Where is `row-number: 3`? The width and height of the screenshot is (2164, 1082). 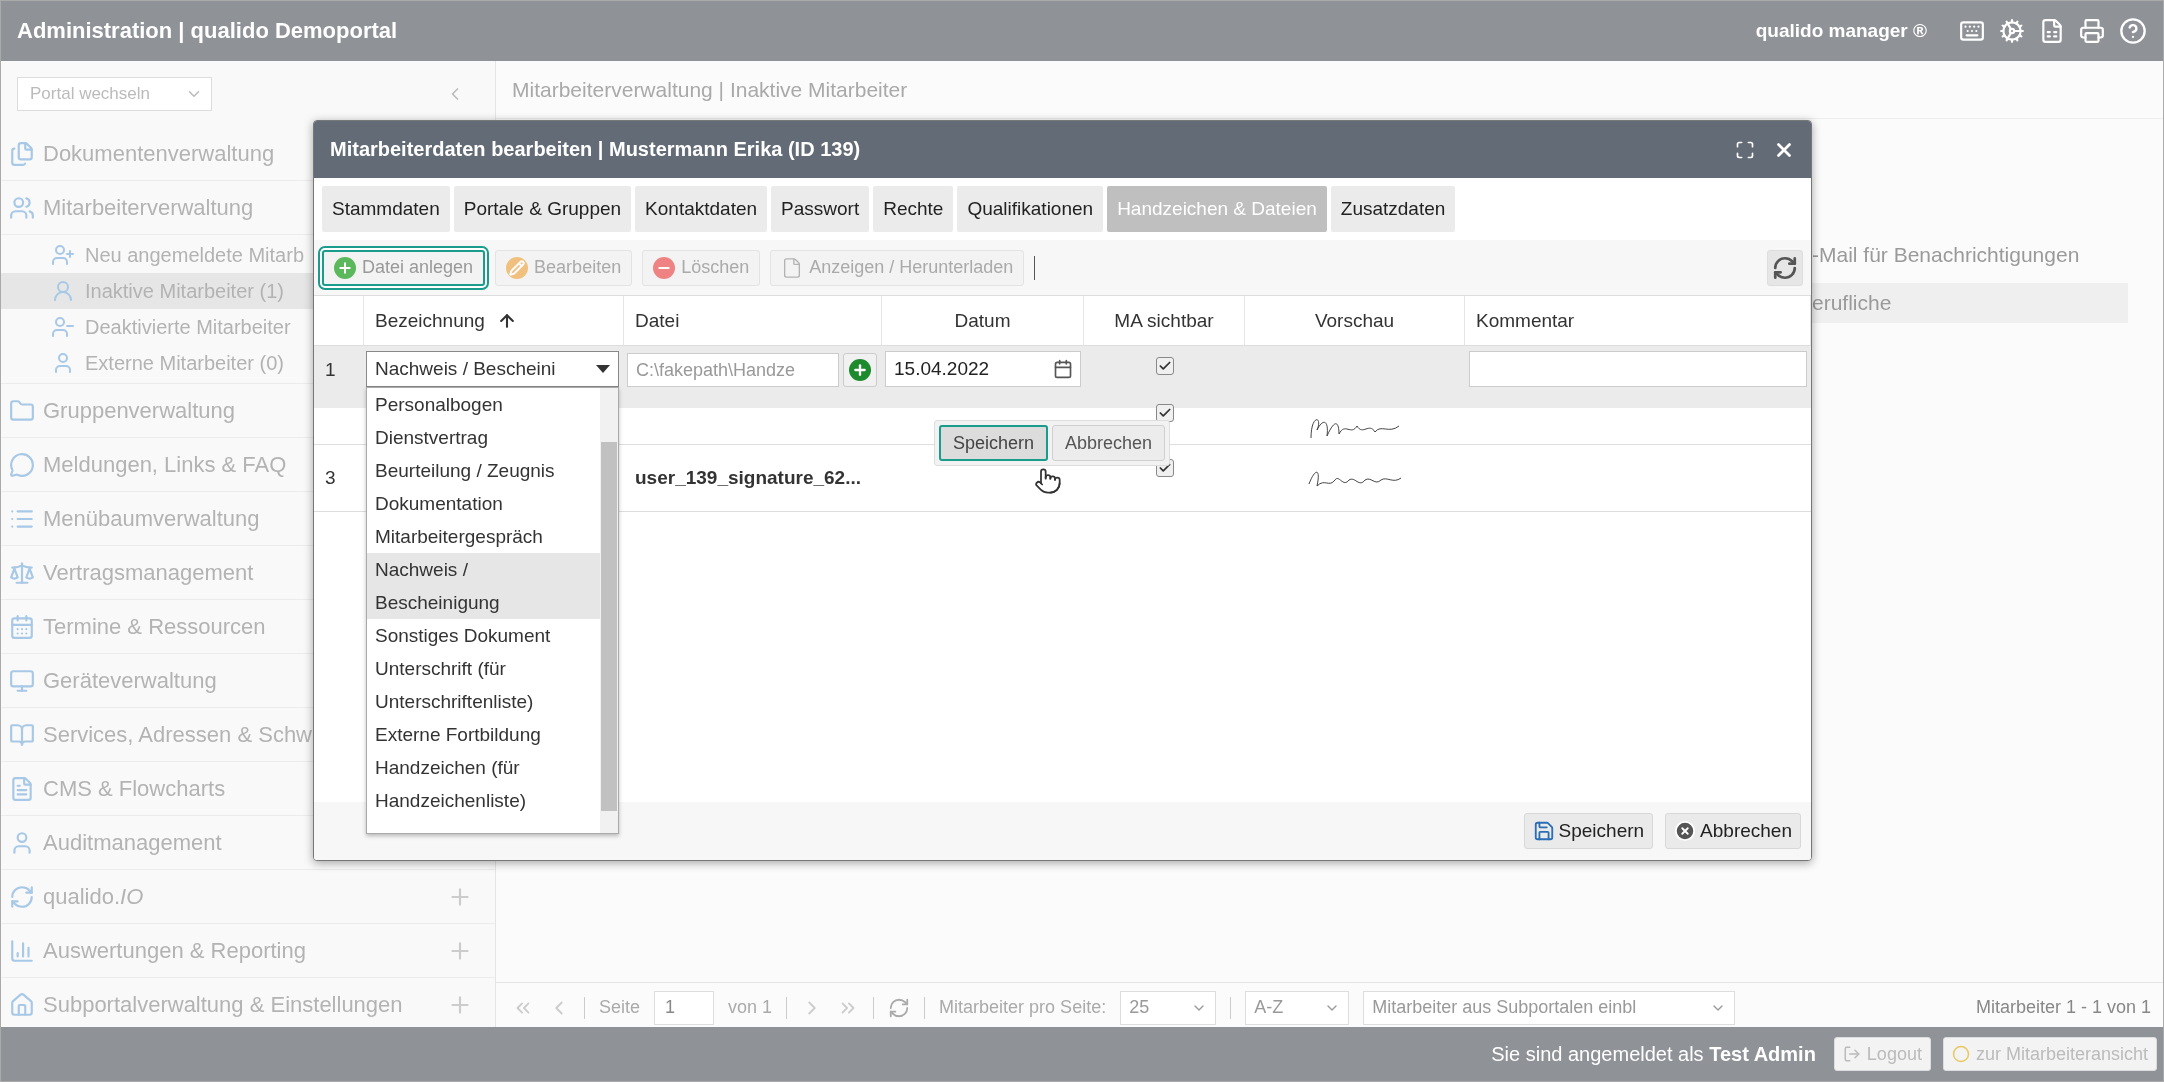
row-number: 3 is located at coordinates (330, 478).